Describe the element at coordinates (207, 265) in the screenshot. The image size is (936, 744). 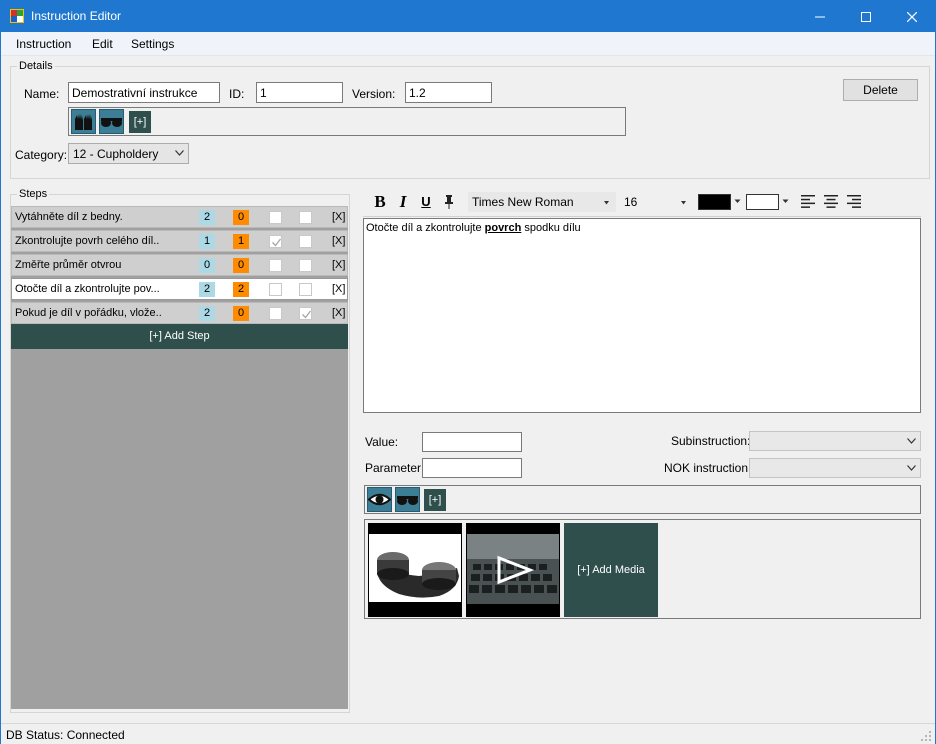
I see `step-count-blue: 0` at that location.